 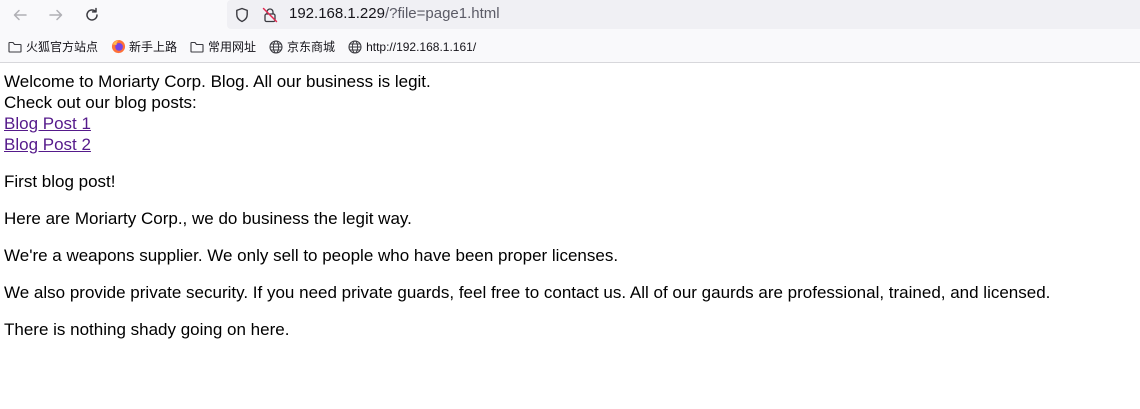 I want to click on blog-post-2-link: Blog Post 2, so click(x=570, y=144).